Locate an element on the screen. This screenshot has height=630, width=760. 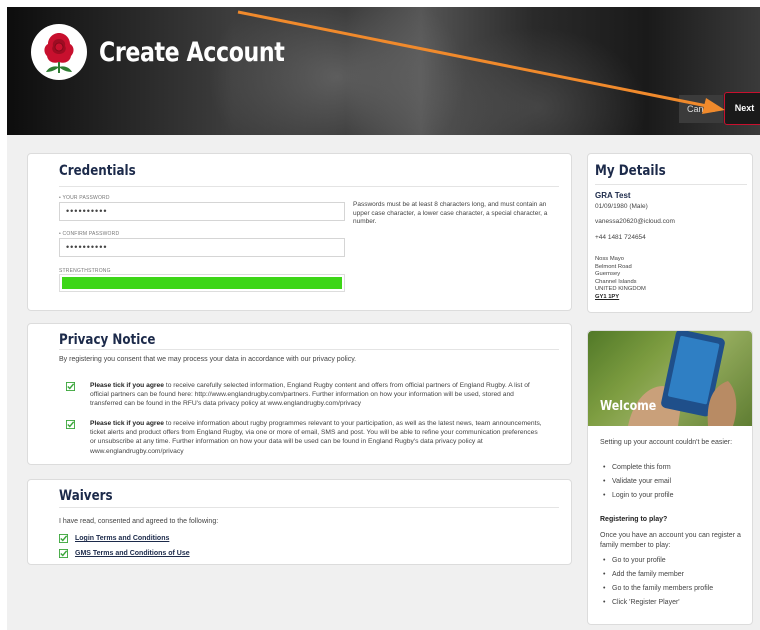
registering-heading: Registering to play? is located at coordinates (634, 519).